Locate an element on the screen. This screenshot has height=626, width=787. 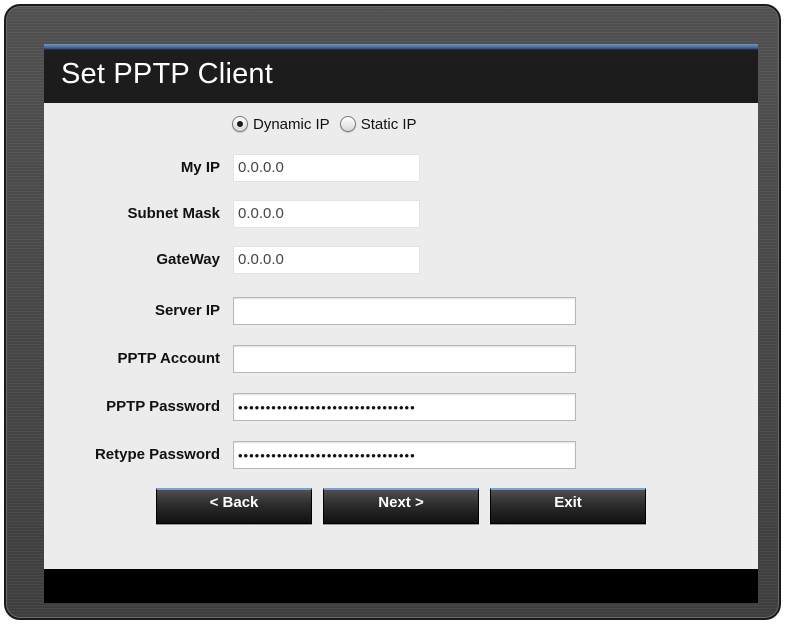
my-ip-value: 0.0.0.0 is located at coordinates (326, 168).